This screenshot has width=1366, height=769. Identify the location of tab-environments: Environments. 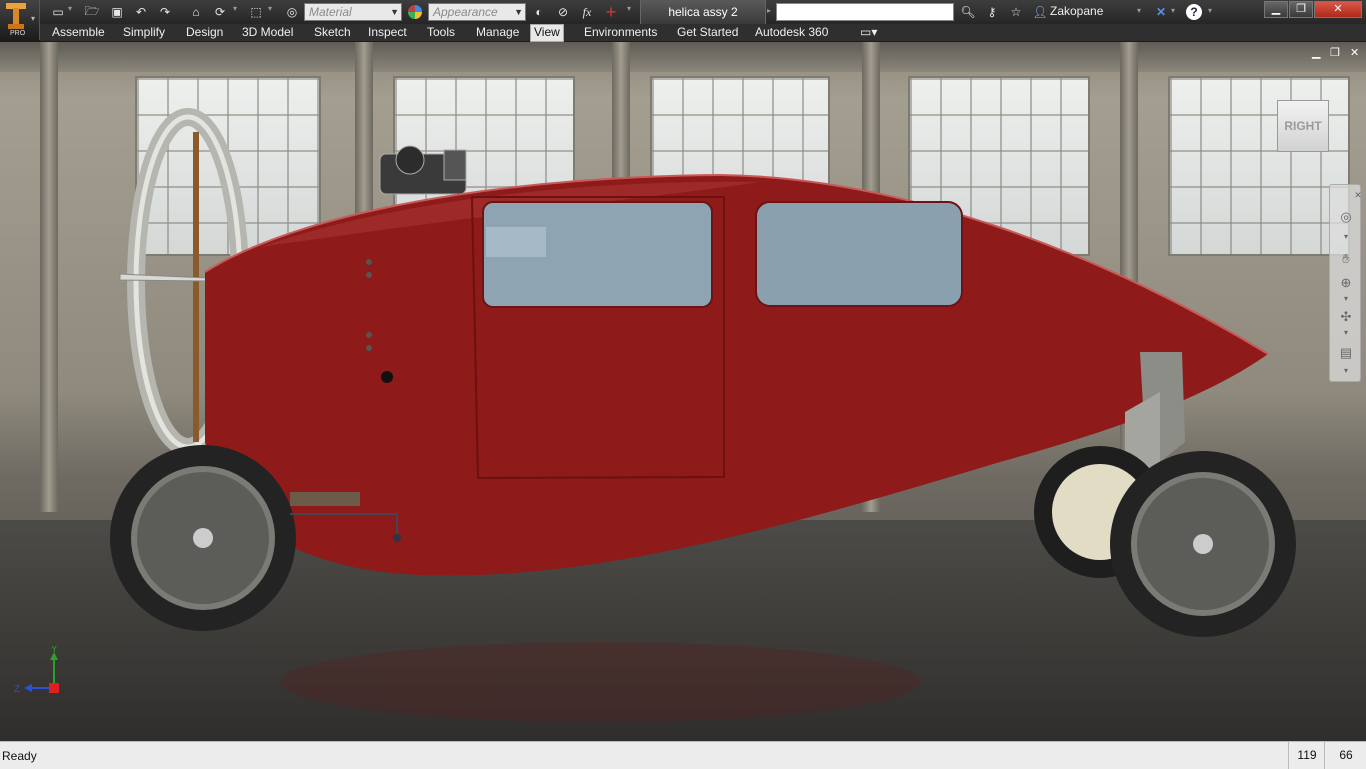
(620, 32).